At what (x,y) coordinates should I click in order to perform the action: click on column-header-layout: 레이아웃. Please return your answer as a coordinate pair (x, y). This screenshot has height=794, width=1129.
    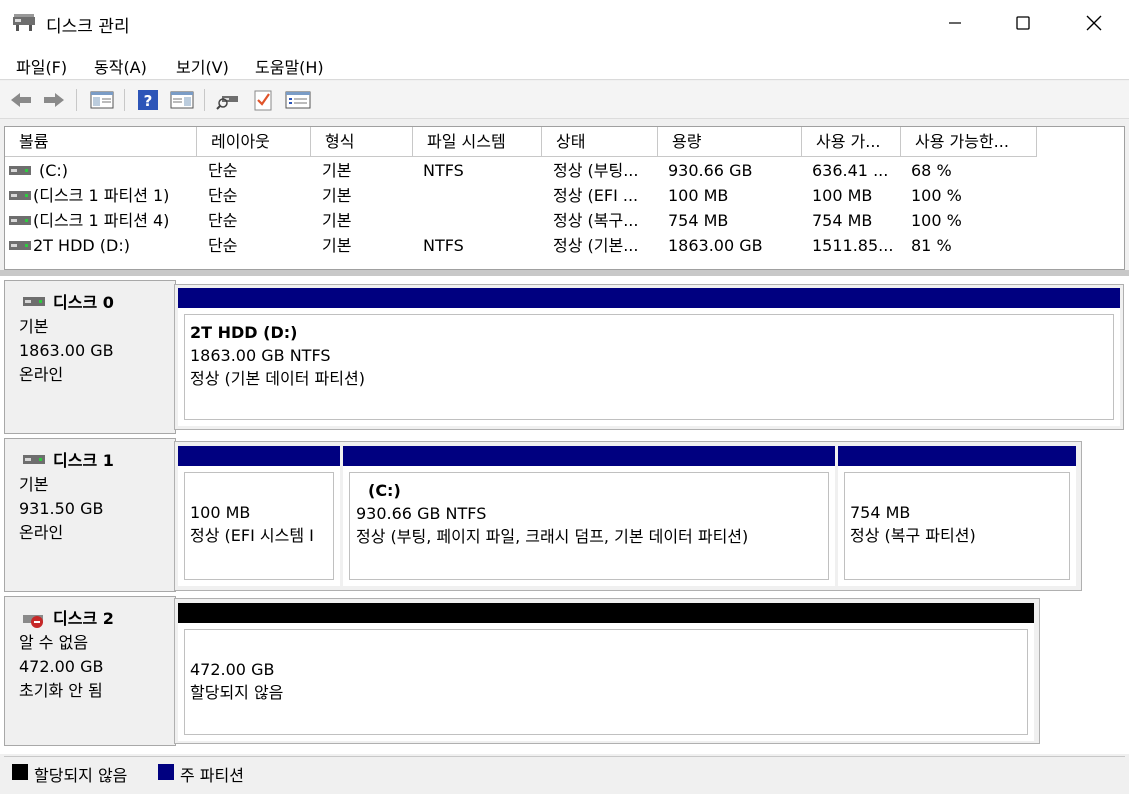
    Looking at the image, I should click on (254, 142).